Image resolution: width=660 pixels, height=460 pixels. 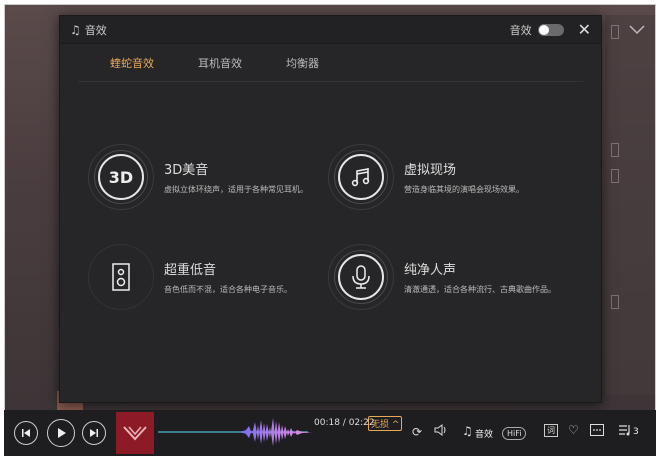 I want to click on effect-icon-wrap: 3D, so click(x=121, y=177).